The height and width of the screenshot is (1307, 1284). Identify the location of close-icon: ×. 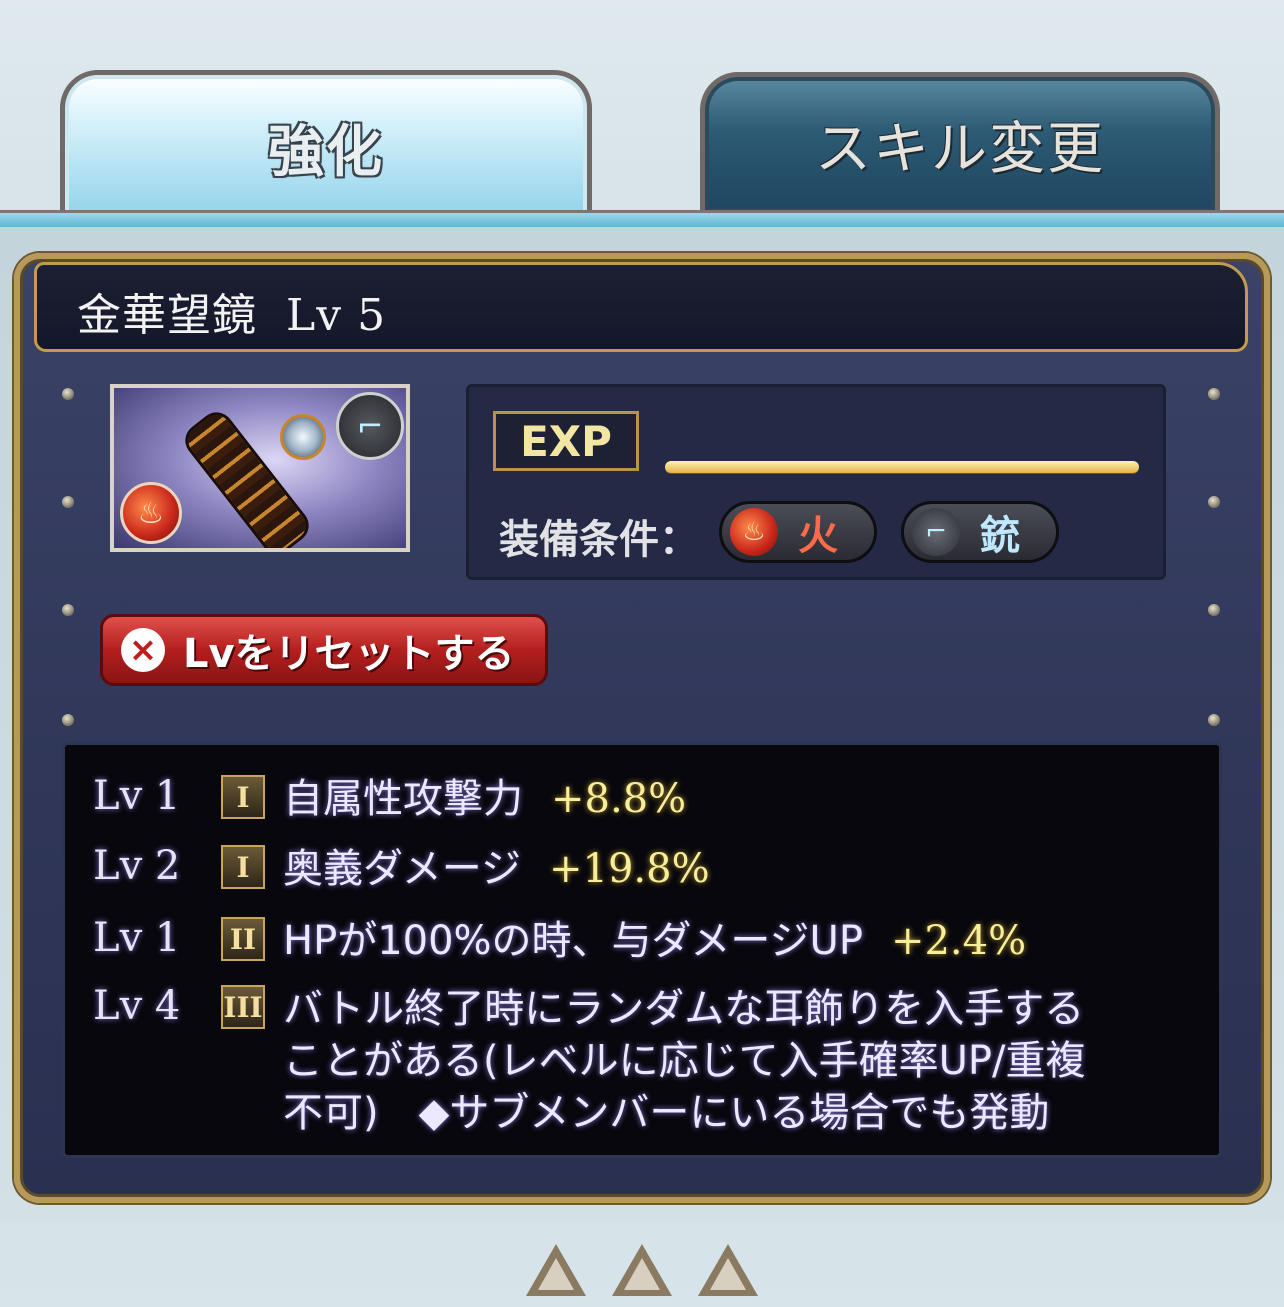
(143, 650).